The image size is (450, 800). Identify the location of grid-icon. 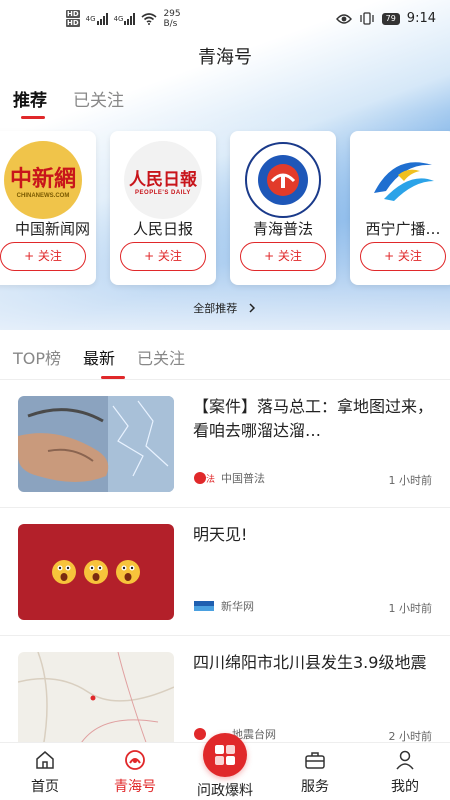
(225, 755).